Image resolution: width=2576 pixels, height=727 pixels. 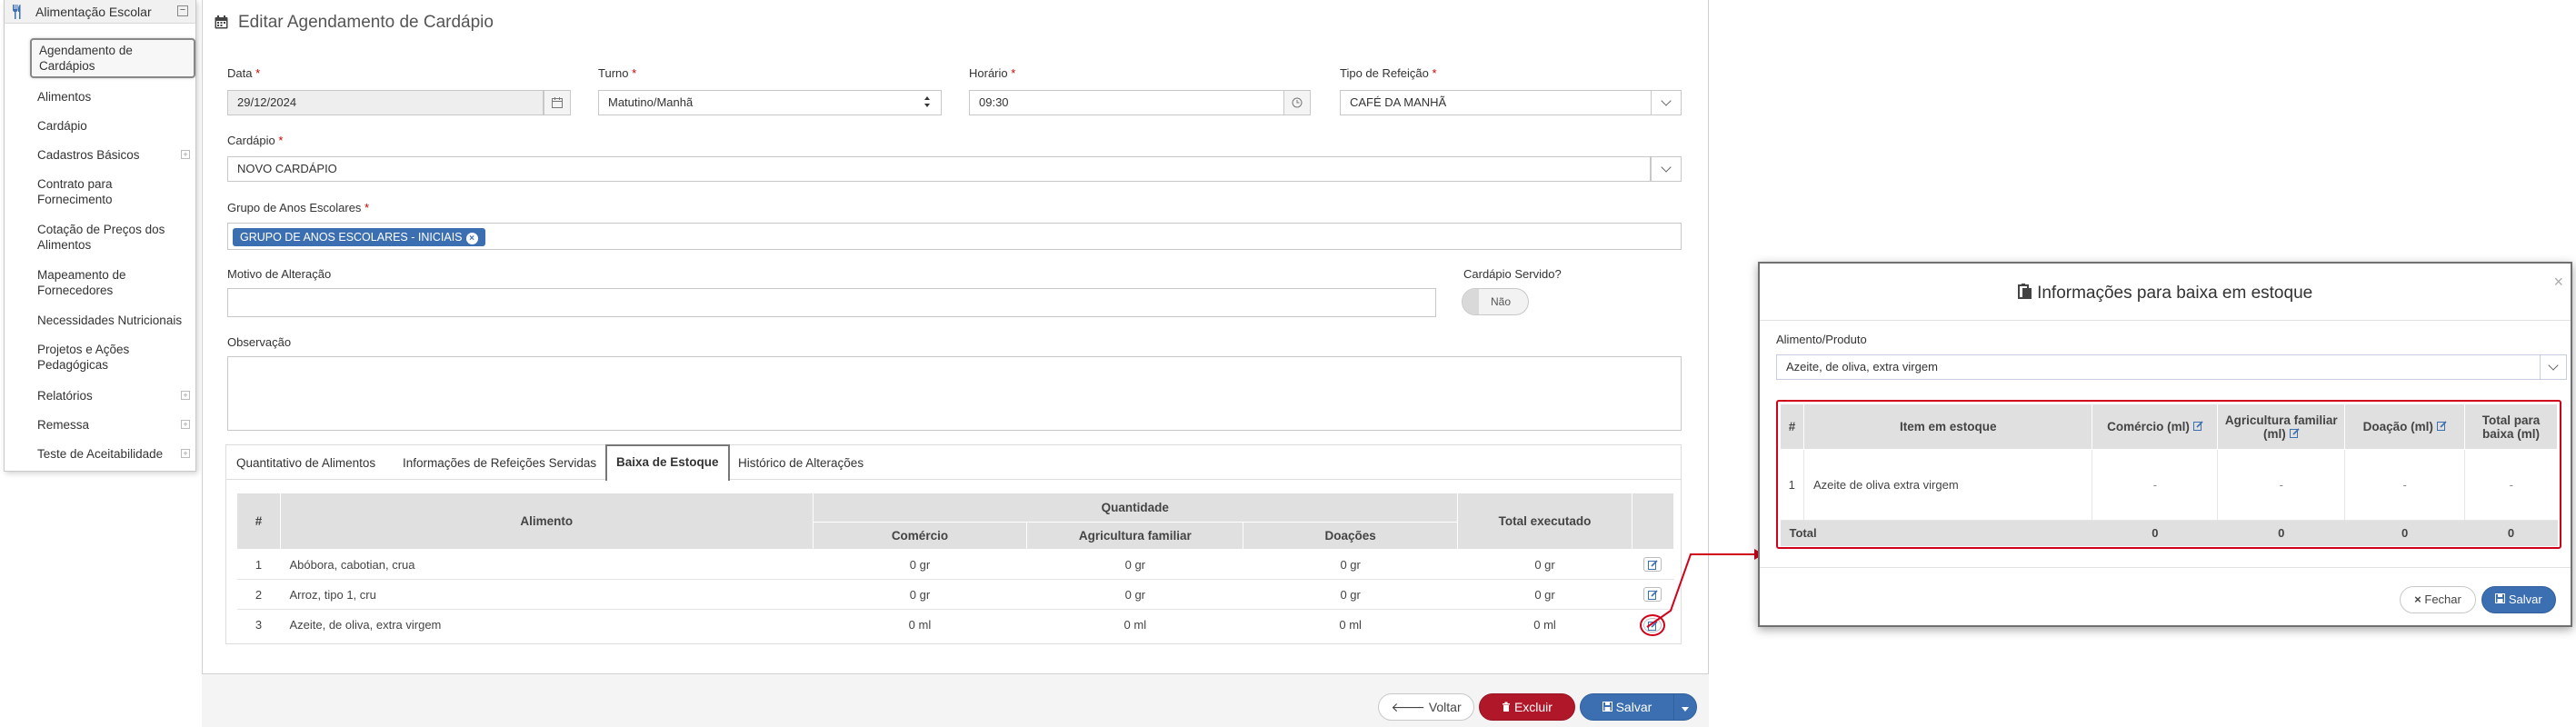 I want to click on arrow-left-icon: 🡐, so click(x=1408, y=707).